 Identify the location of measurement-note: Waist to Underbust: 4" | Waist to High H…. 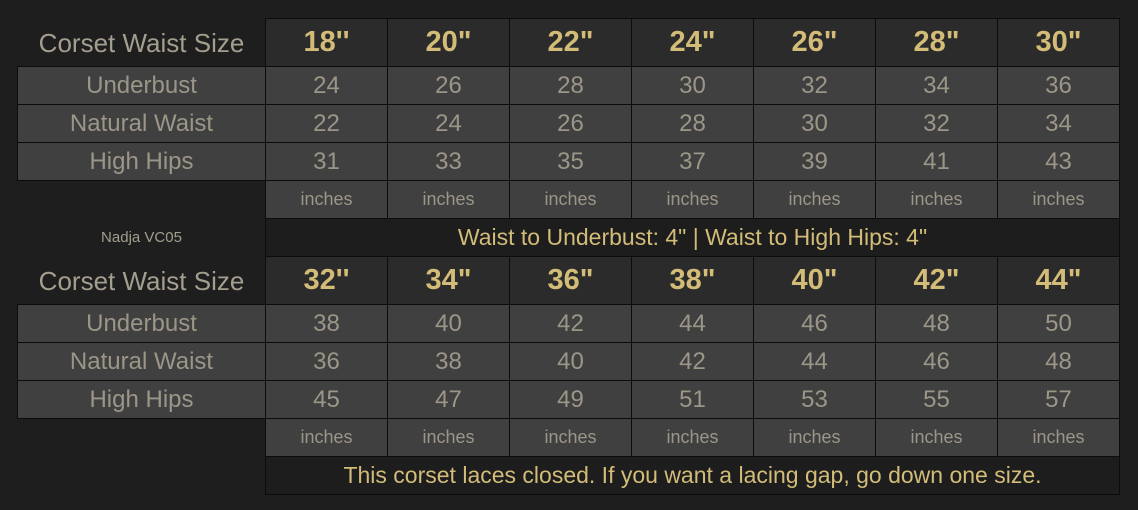
(692, 237).